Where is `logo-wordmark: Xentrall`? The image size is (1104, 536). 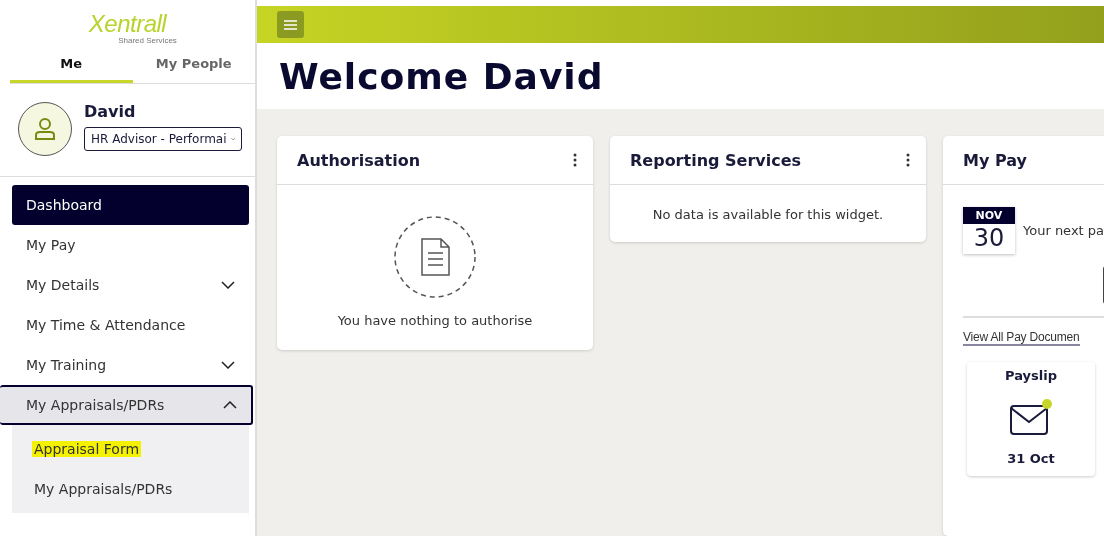 logo-wordmark: Xentrall is located at coordinates (127, 24).